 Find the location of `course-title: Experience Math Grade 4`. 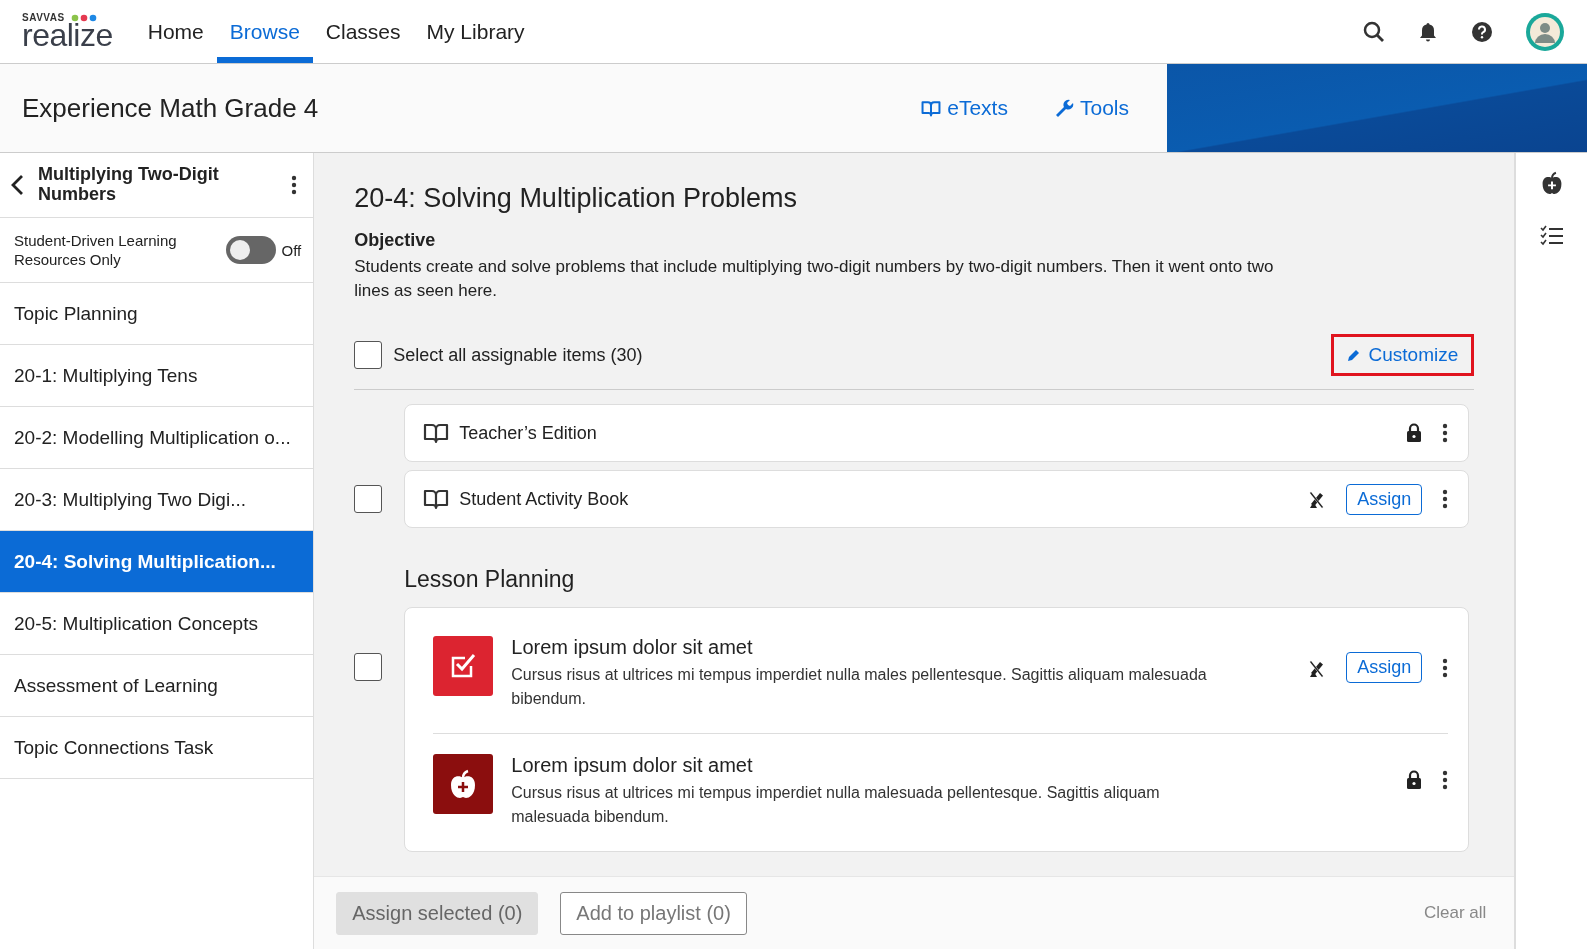

course-title: Experience Math Grade 4 is located at coordinates (171, 108).